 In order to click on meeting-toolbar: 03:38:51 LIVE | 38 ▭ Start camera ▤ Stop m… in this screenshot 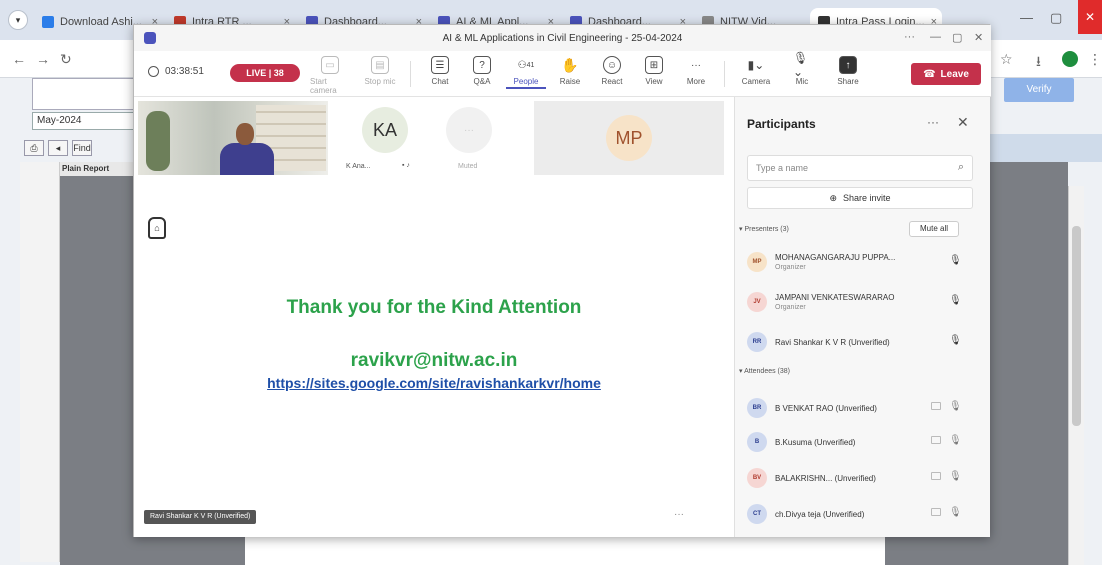, I will do `click(562, 74)`.